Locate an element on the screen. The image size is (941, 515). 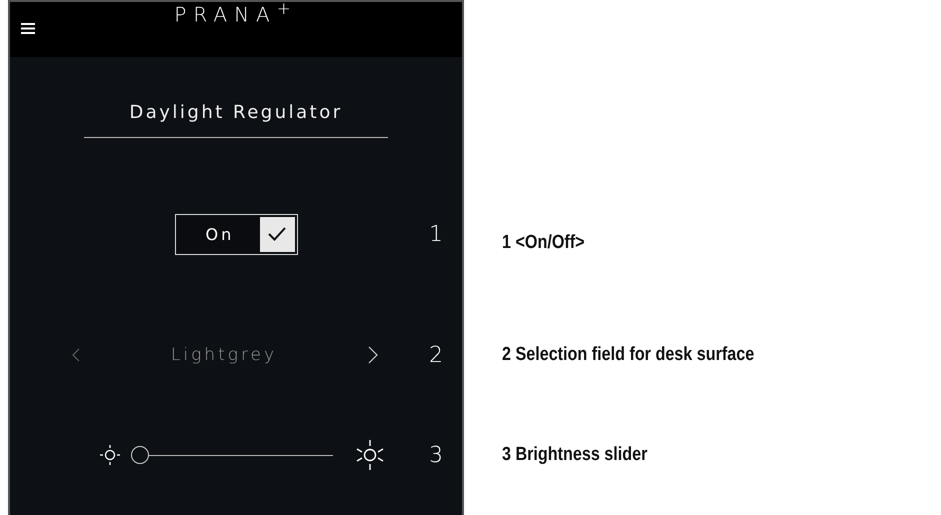
marker-number: 2 is located at coordinates (436, 355).